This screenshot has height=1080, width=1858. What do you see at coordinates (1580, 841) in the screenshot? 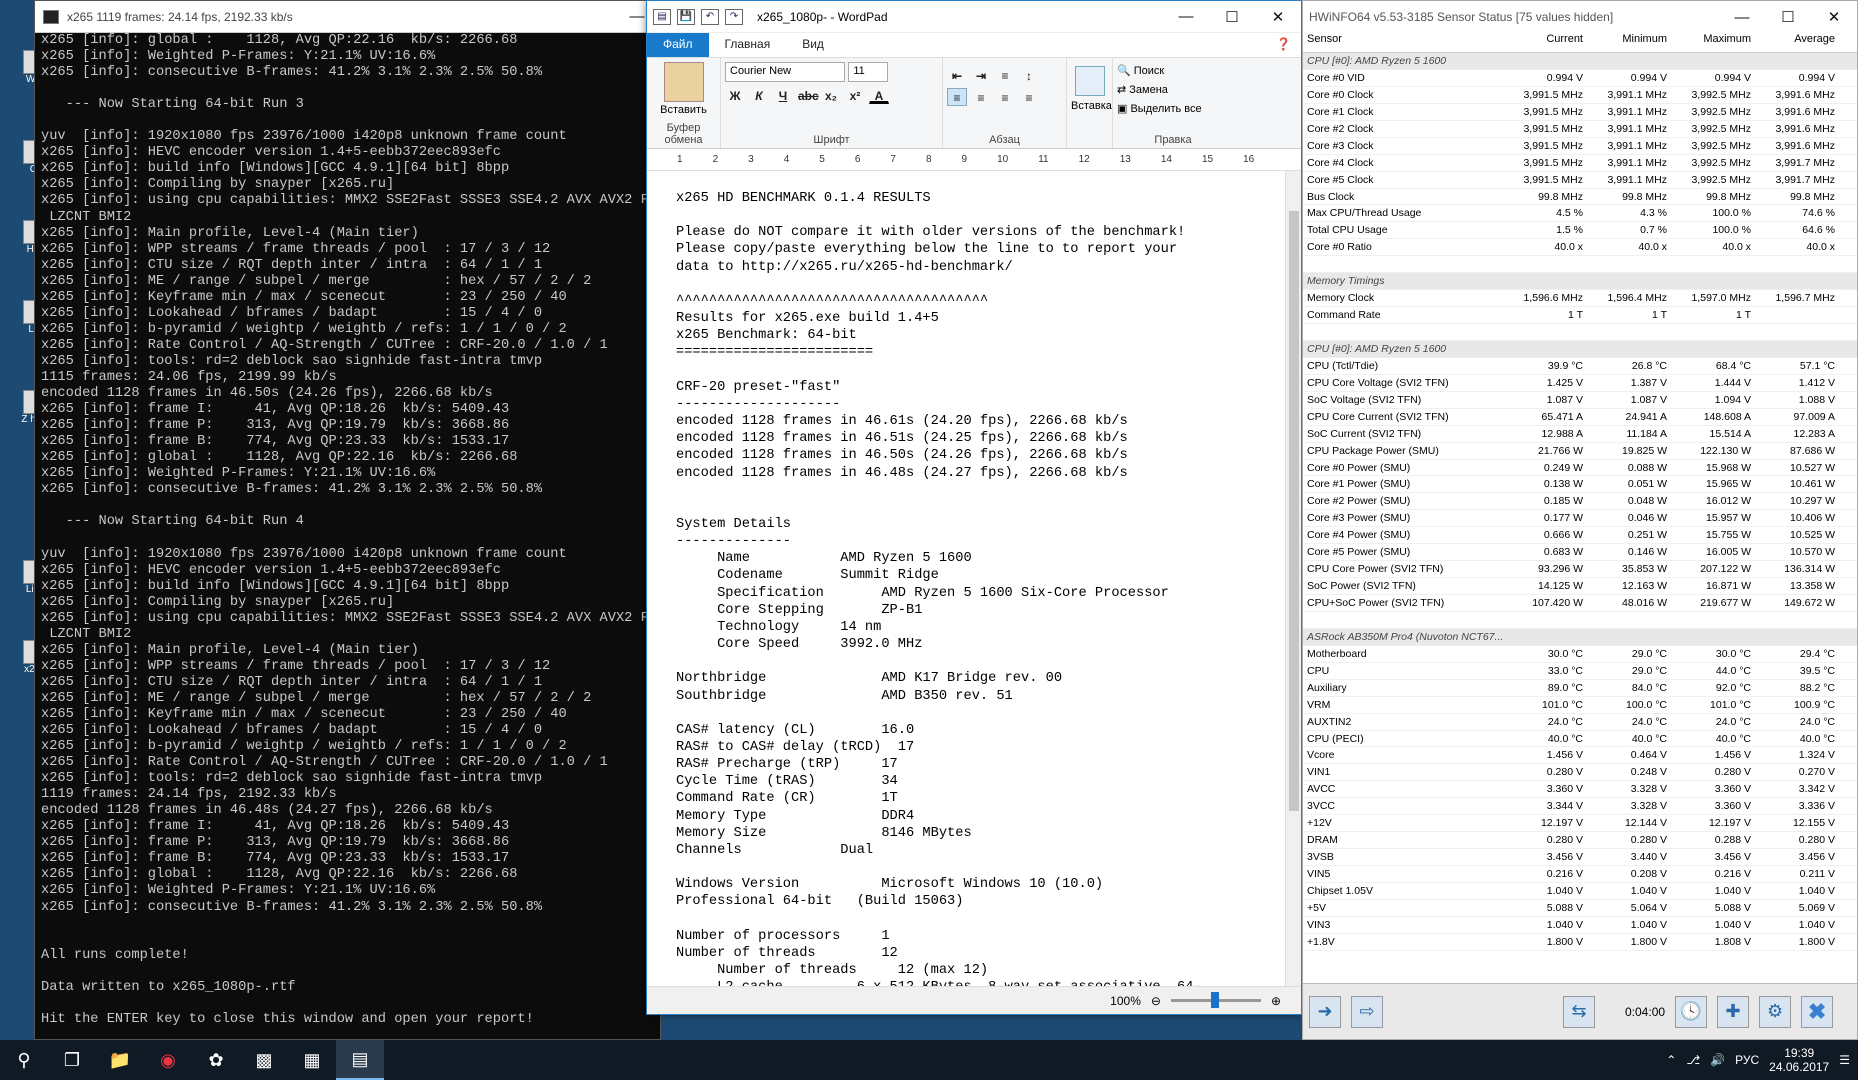
I see `sensor-row: DRAM 0.280 V 0.280 V 0.288 V 0.280 V` at bounding box center [1580, 841].